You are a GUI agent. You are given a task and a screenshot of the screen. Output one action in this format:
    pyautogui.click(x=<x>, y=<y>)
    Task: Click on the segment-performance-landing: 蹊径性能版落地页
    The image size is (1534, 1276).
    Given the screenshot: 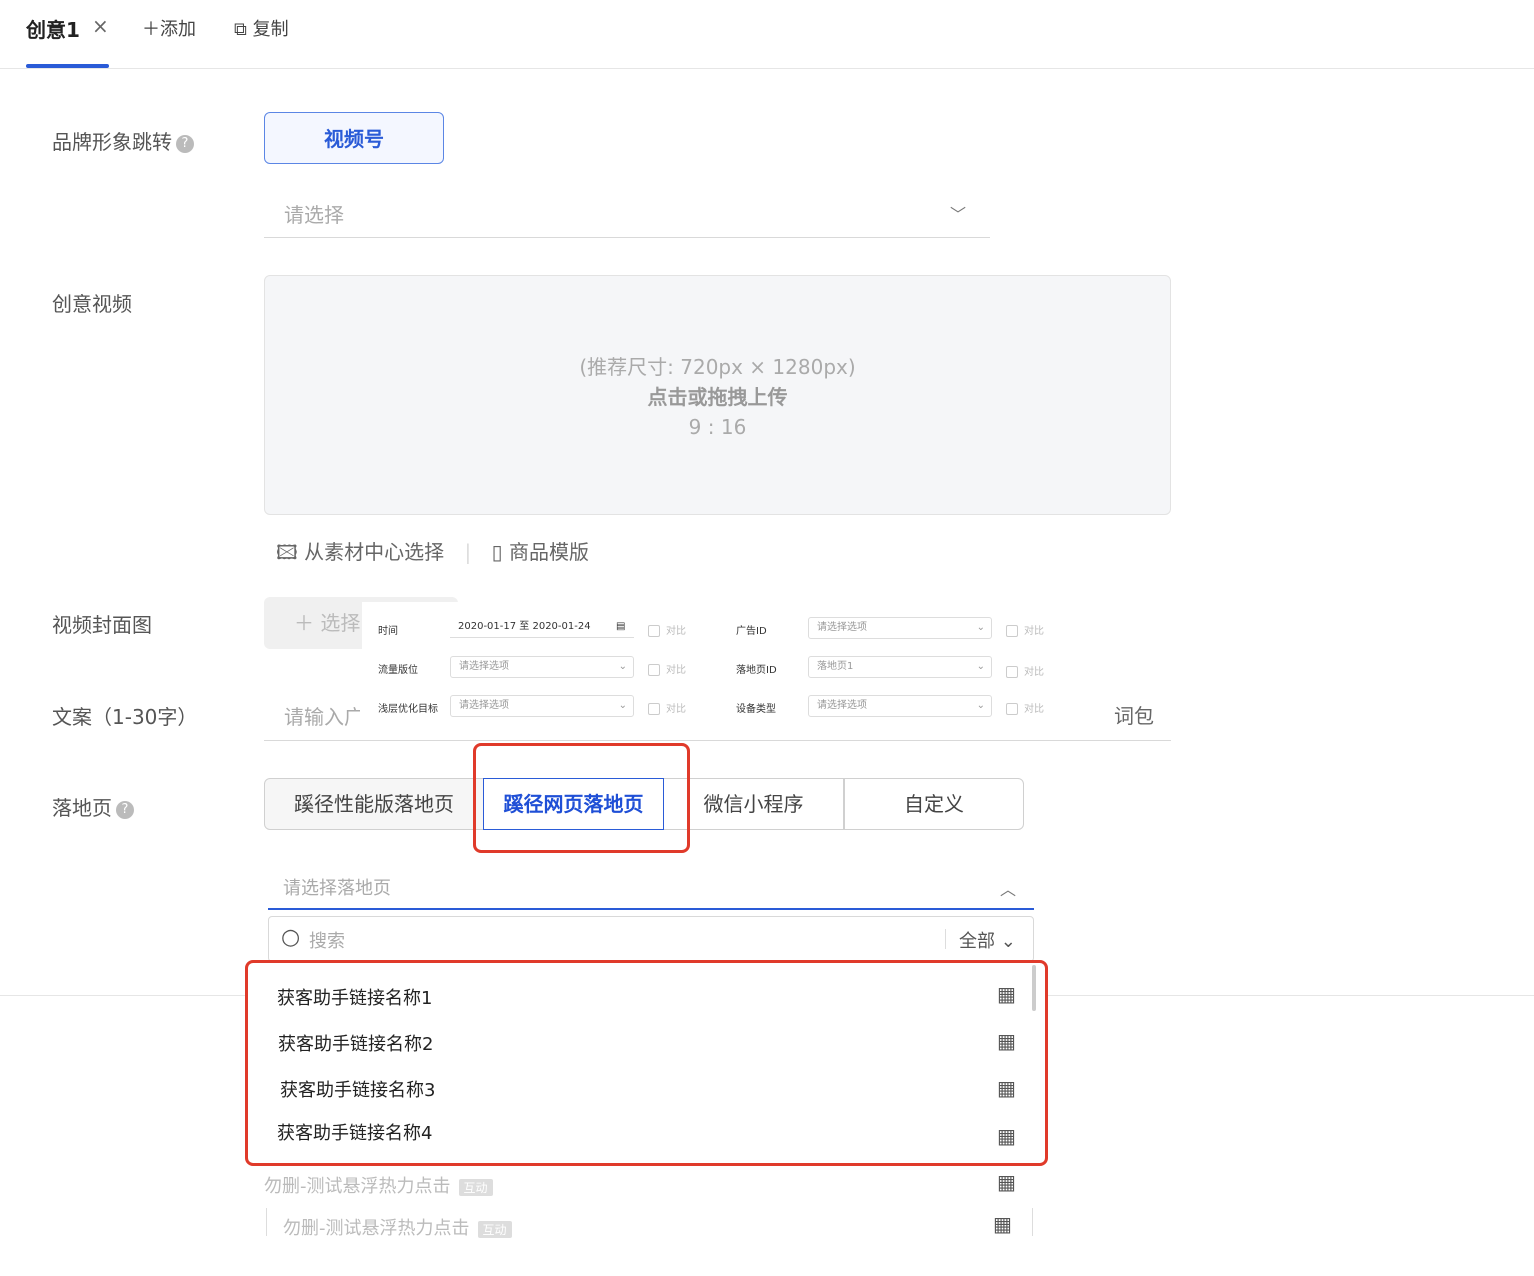 What is the action you would take?
    pyautogui.click(x=374, y=804)
    